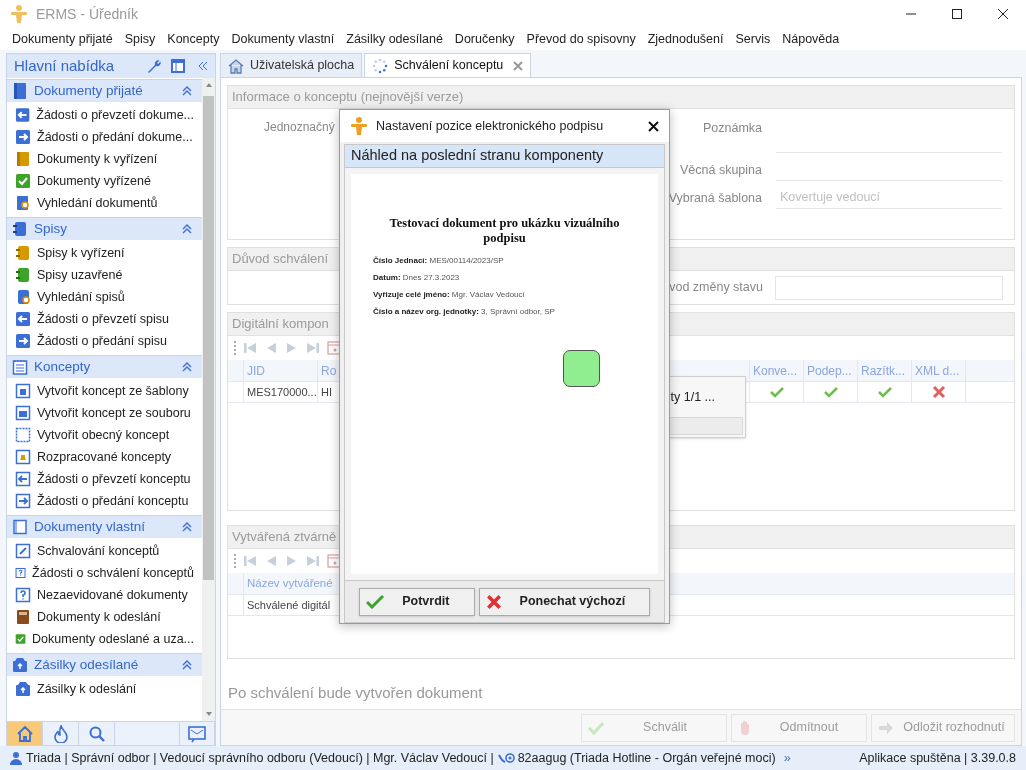  What do you see at coordinates (104, 90) in the screenshot?
I see `section-header: Dokumenty přijaté` at bounding box center [104, 90].